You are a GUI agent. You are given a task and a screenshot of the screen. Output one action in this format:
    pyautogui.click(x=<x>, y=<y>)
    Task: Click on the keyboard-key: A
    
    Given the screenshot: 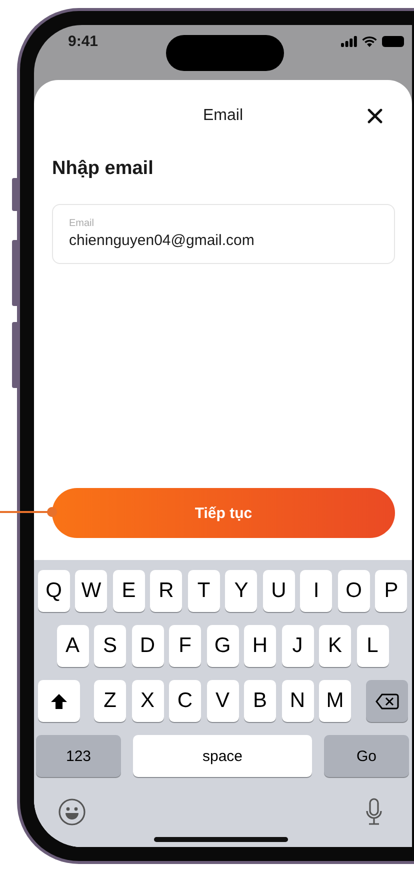 What is the action you would take?
    pyautogui.click(x=72, y=646)
    